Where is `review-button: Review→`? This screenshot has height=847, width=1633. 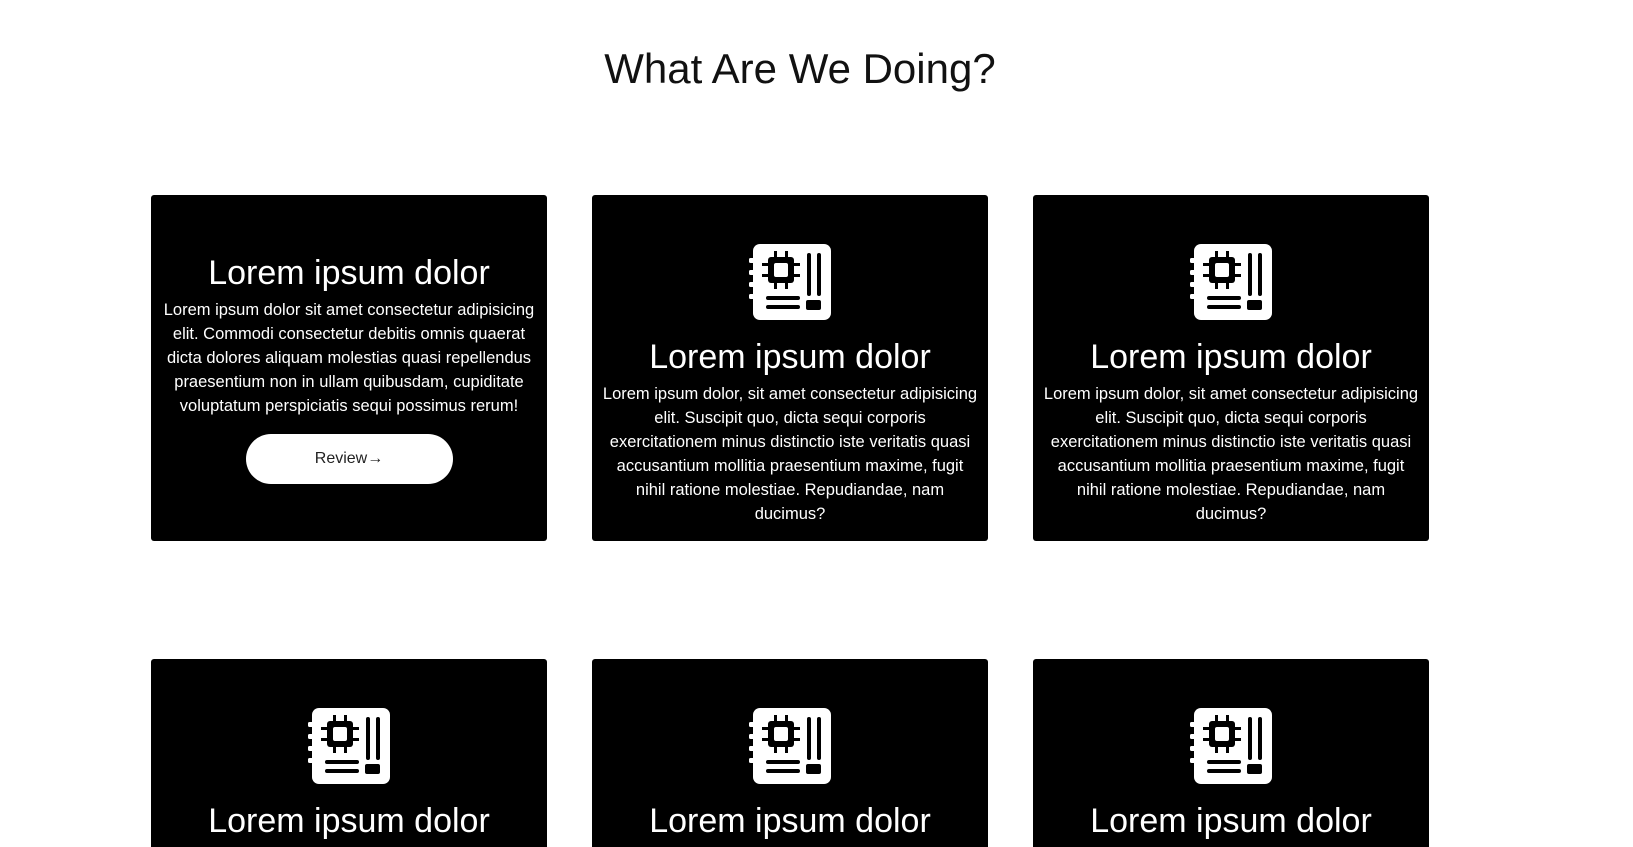 review-button: Review→ is located at coordinates (349, 459).